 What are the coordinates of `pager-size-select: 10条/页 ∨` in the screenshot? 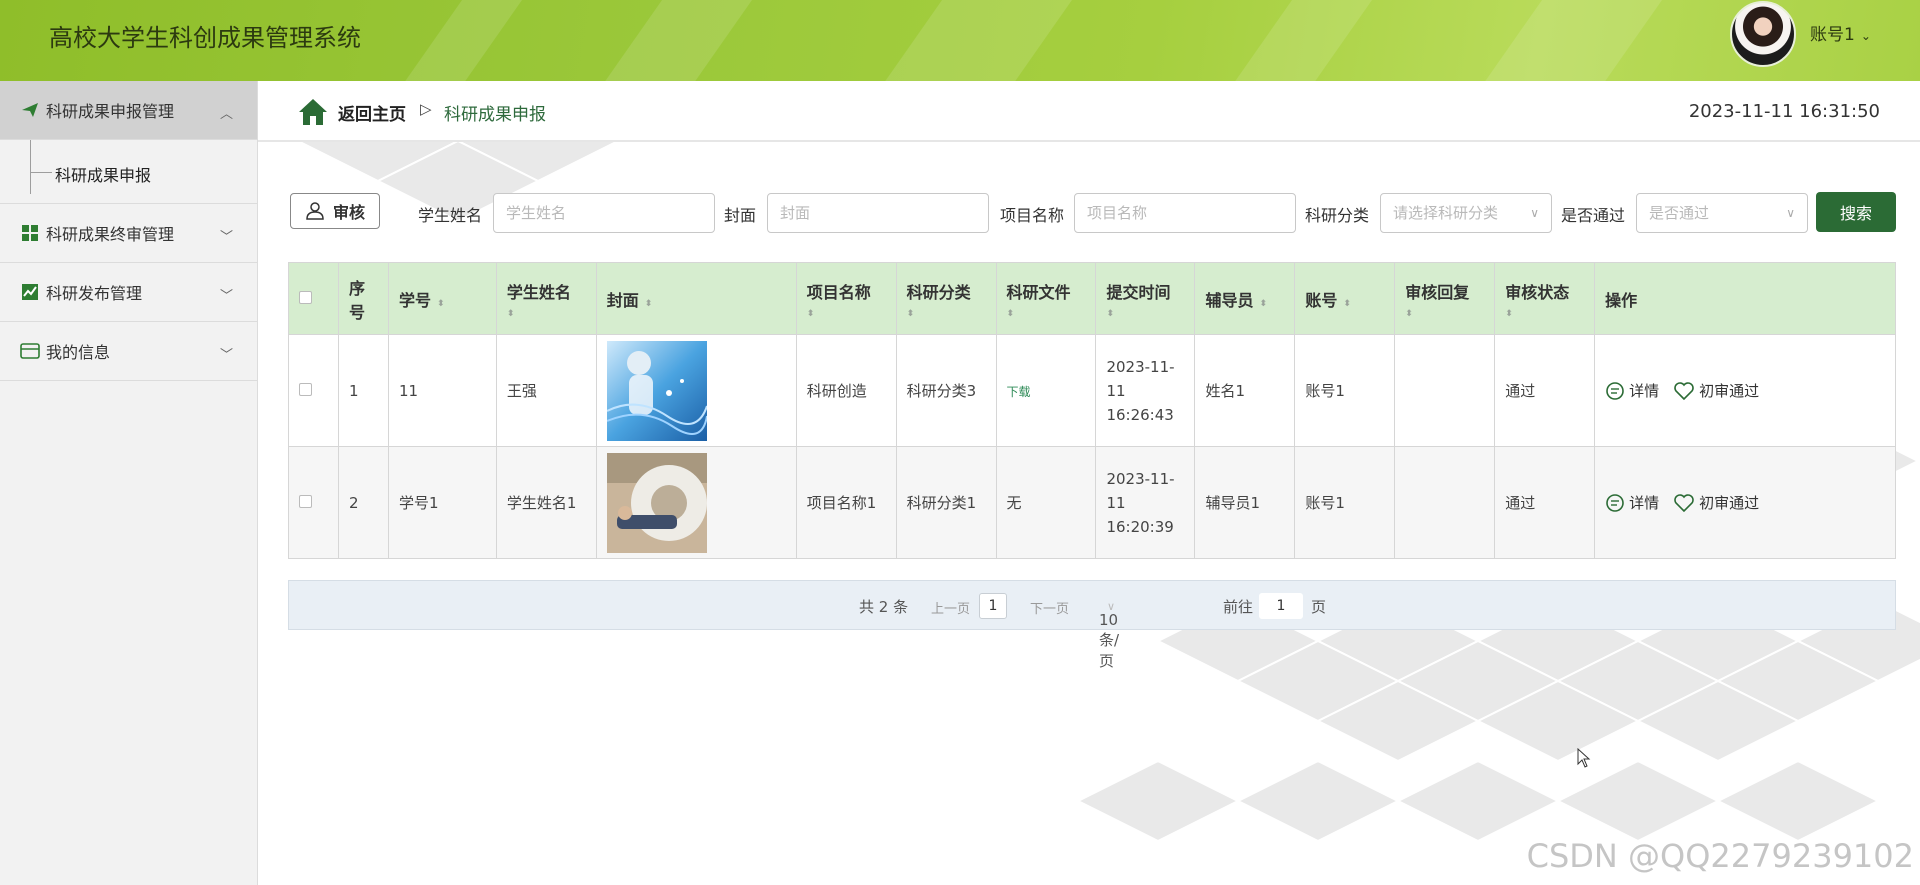 It's located at (1109, 633).